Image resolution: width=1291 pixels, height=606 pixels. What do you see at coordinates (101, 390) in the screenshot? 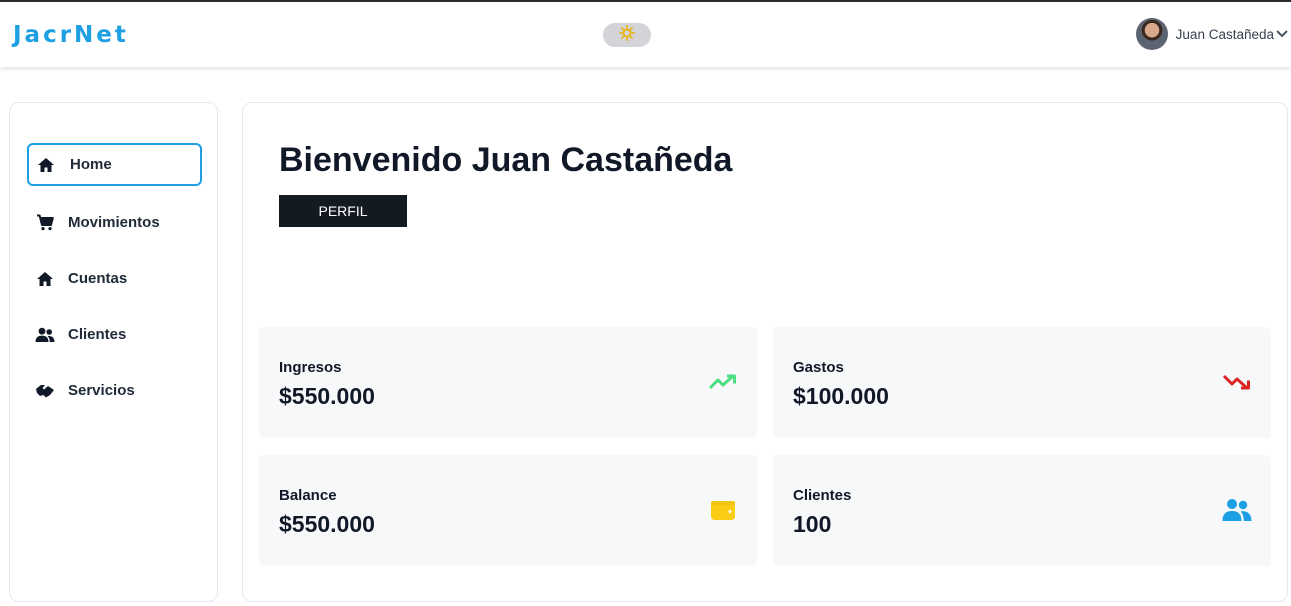
I see `sidebar-item-label: Servicios` at bounding box center [101, 390].